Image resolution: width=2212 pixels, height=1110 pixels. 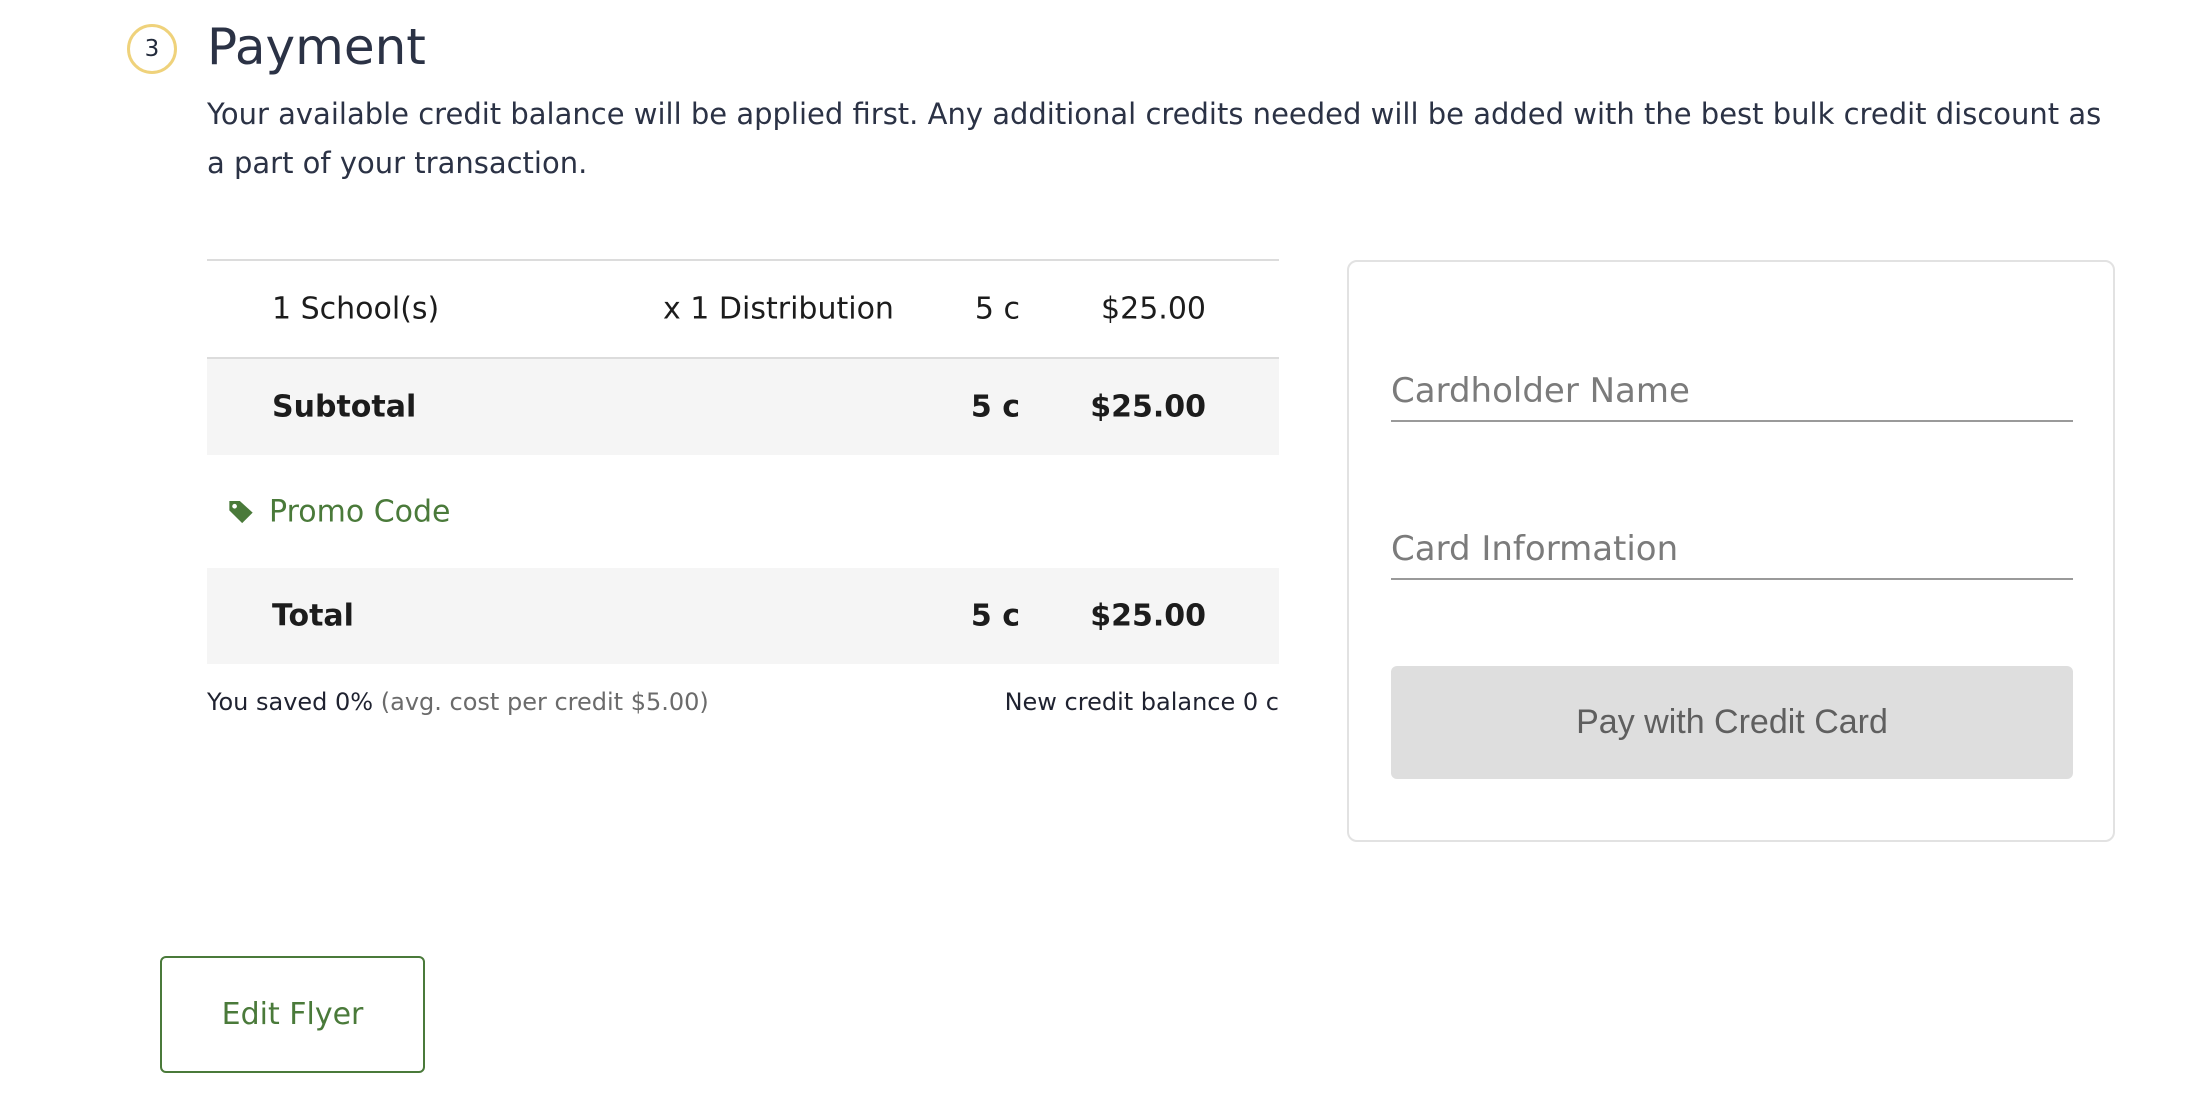 What do you see at coordinates (778, 309) in the screenshot?
I see `line-item-distribution: x 1 Distribution` at bounding box center [778, 309].